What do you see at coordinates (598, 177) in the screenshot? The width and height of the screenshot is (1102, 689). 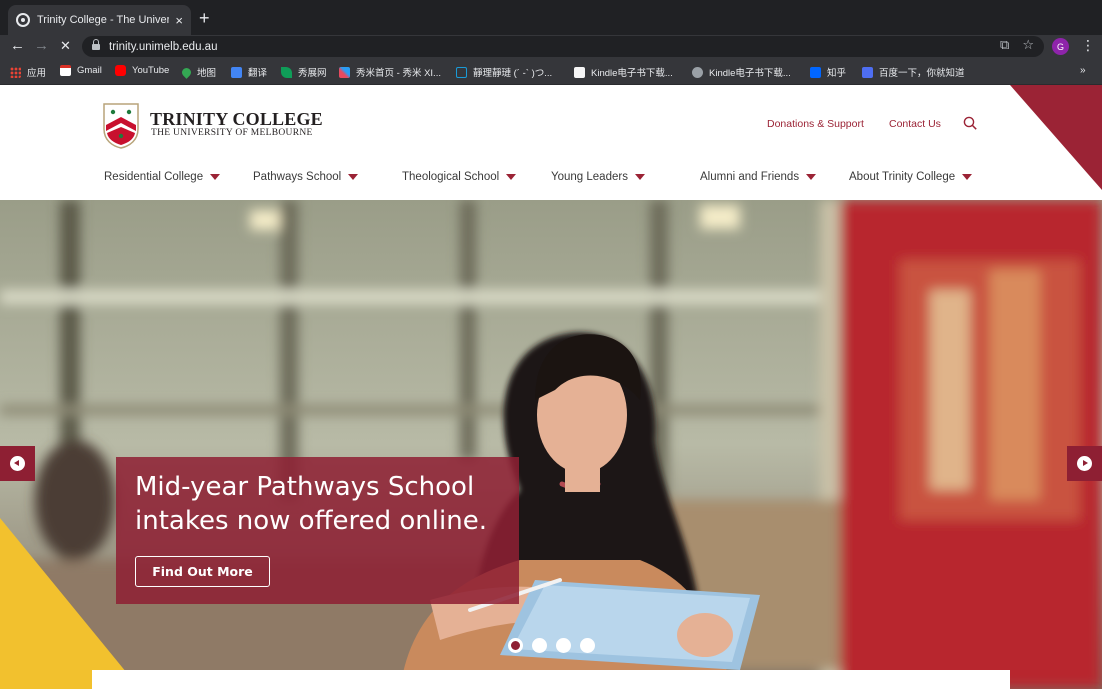 I see `nav-young-leaders: Young Leaders` at bounding box center [598, 177].